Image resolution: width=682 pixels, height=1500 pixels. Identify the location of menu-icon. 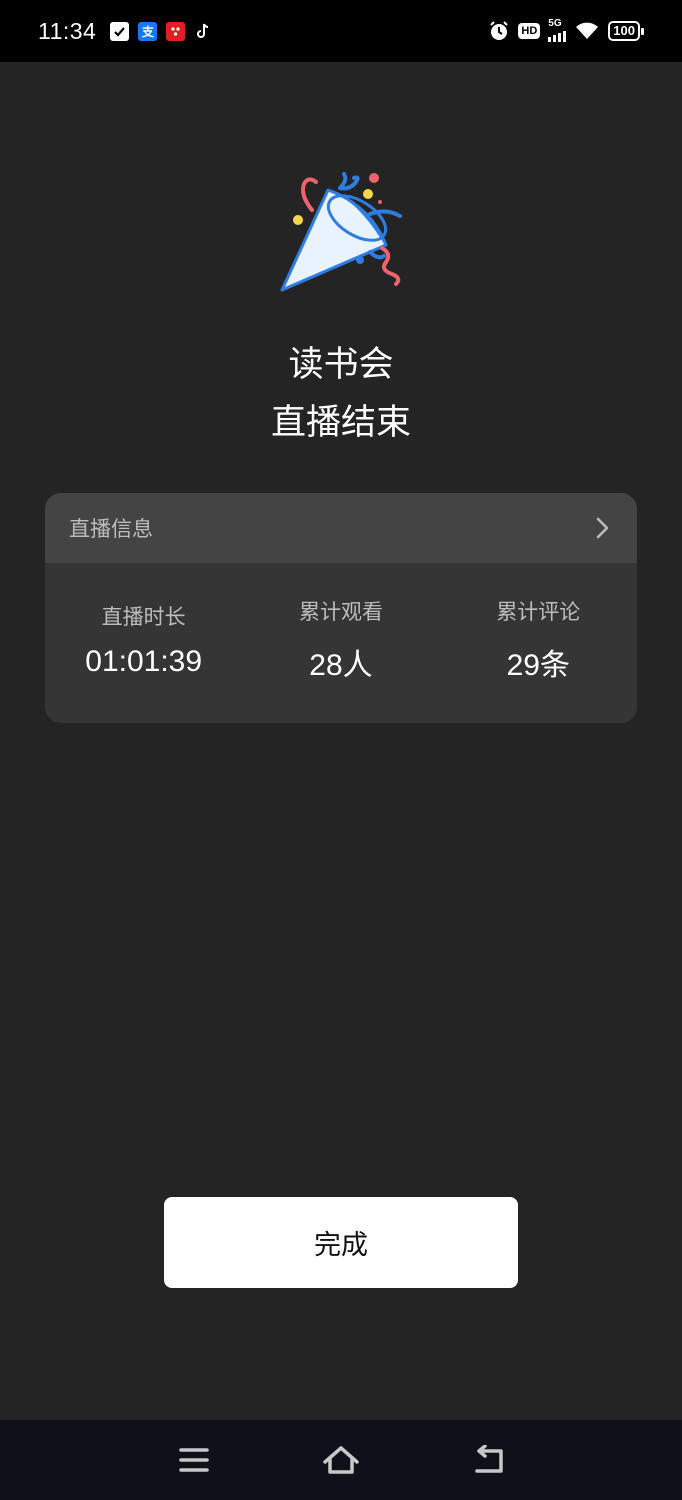
(193, 1460).